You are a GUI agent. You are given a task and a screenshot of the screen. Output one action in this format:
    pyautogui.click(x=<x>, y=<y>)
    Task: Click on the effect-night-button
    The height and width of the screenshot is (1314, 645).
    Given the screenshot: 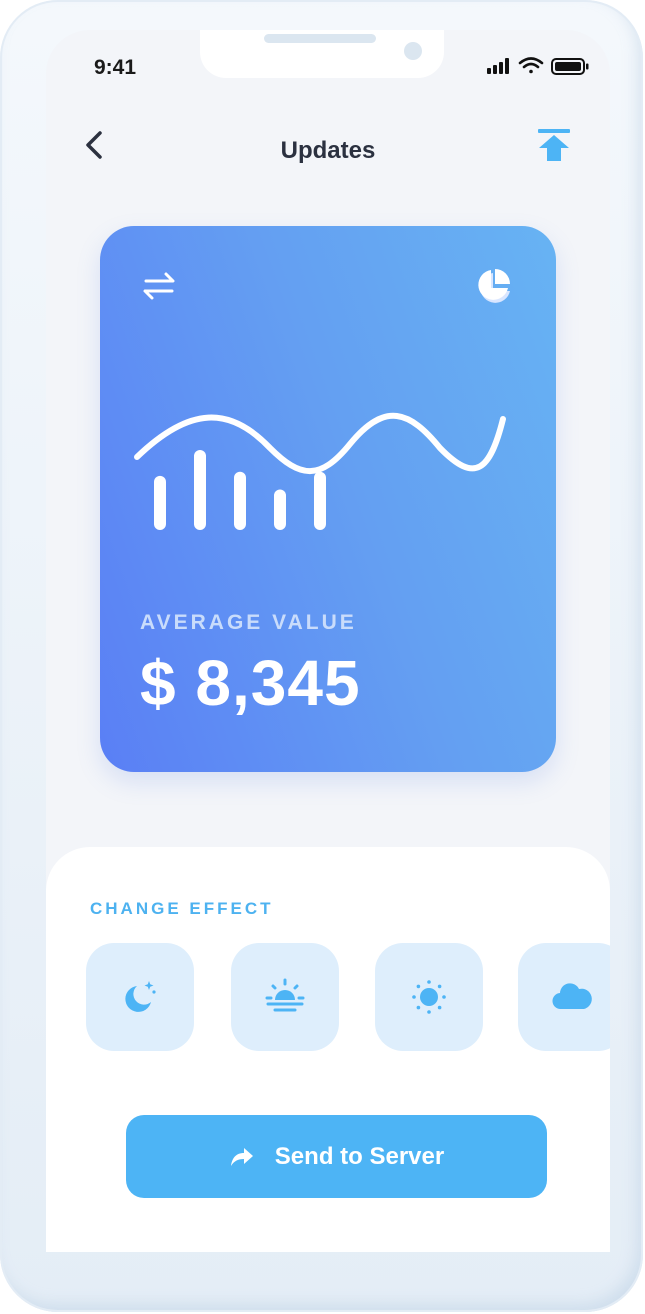 What is the action you would take?
    pyautogui.click(x=140, y=997)
    